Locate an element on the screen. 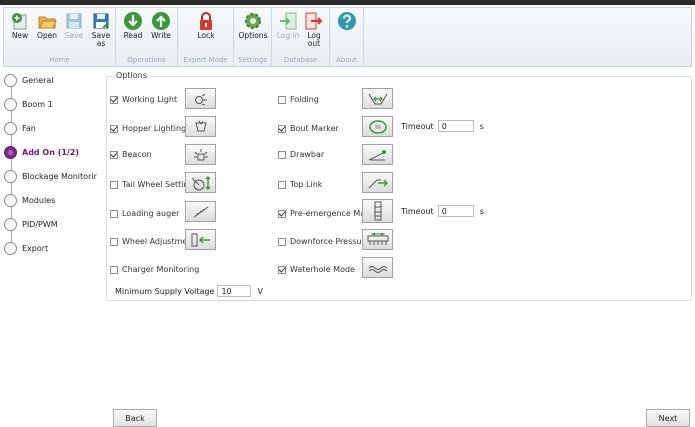 The height and width of the screenshot is (427, 695). pre-emergence-timeout: Timeout 0 s is located at coordinates (442, 211).